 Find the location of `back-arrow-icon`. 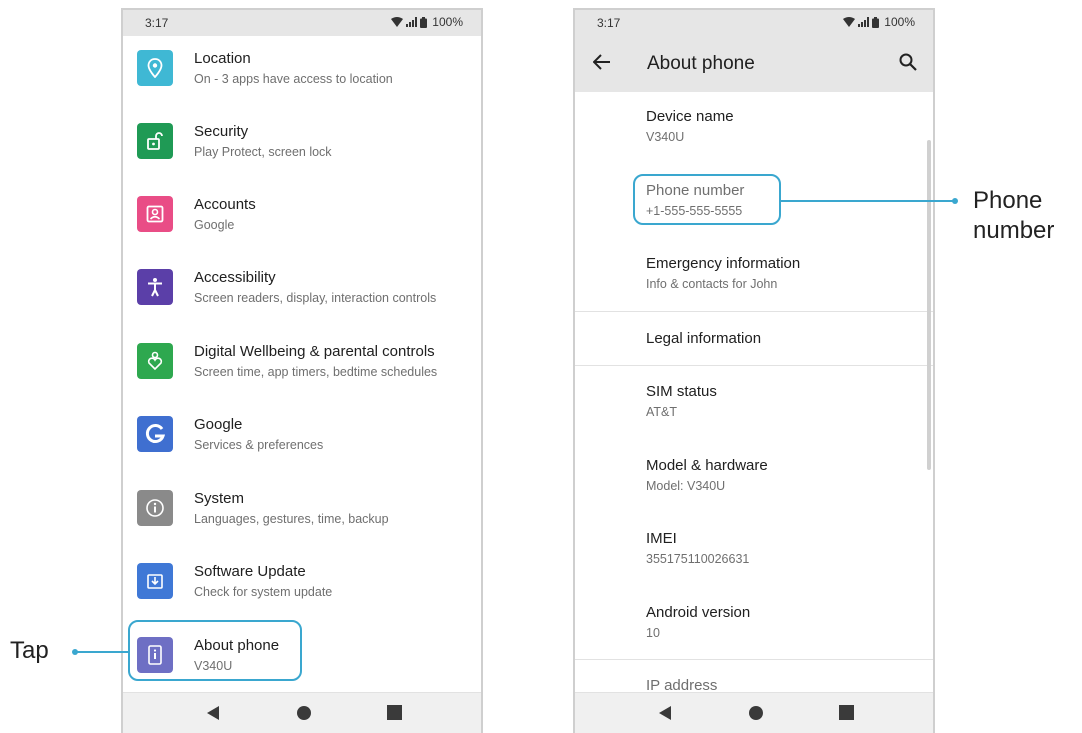

back-arrow-icon is located at coordinates (602, 62).